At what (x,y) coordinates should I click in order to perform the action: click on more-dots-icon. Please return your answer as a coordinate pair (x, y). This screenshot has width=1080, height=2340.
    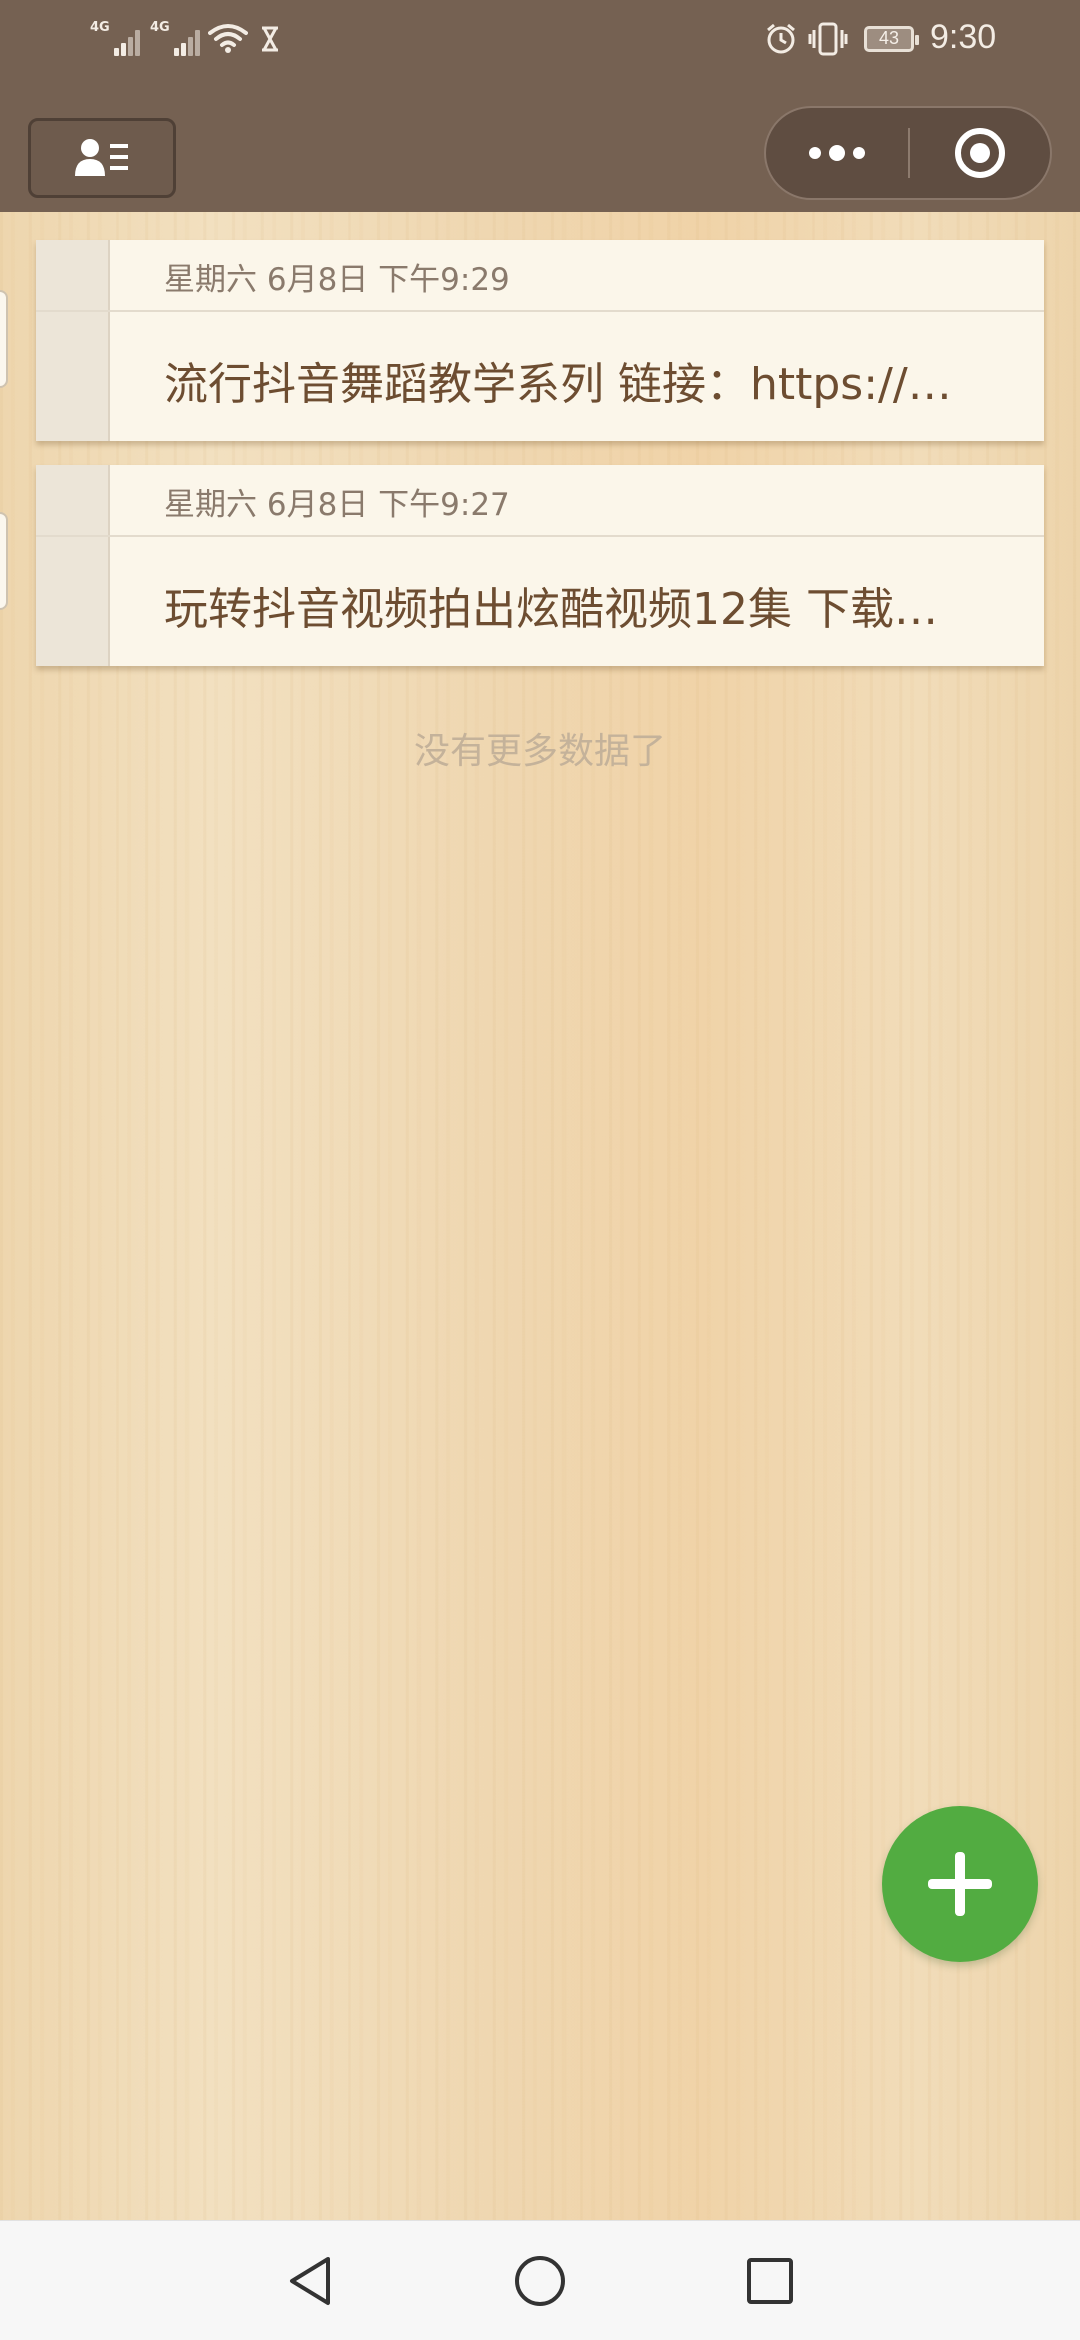
    Looking at the image, I should click on (837, 153).